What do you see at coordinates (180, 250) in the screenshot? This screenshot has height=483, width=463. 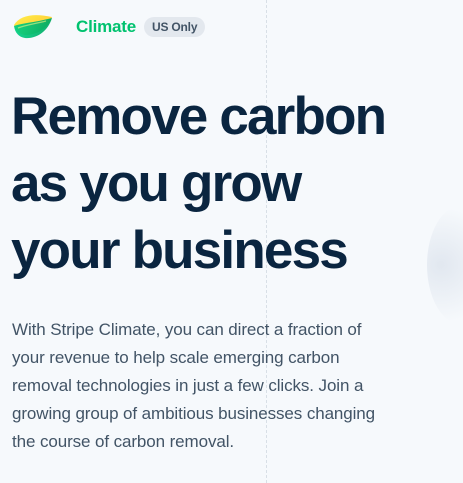 I see `hero-title-line: your business` at bounding box center [180, 250].